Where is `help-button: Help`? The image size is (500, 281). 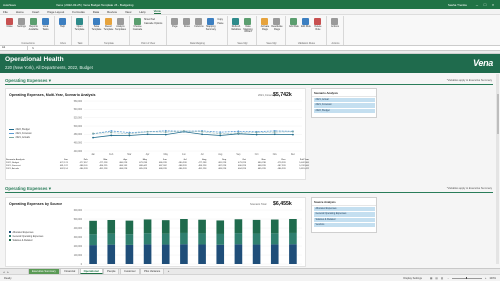 help-button: Help is located at coordinates (62, 22).